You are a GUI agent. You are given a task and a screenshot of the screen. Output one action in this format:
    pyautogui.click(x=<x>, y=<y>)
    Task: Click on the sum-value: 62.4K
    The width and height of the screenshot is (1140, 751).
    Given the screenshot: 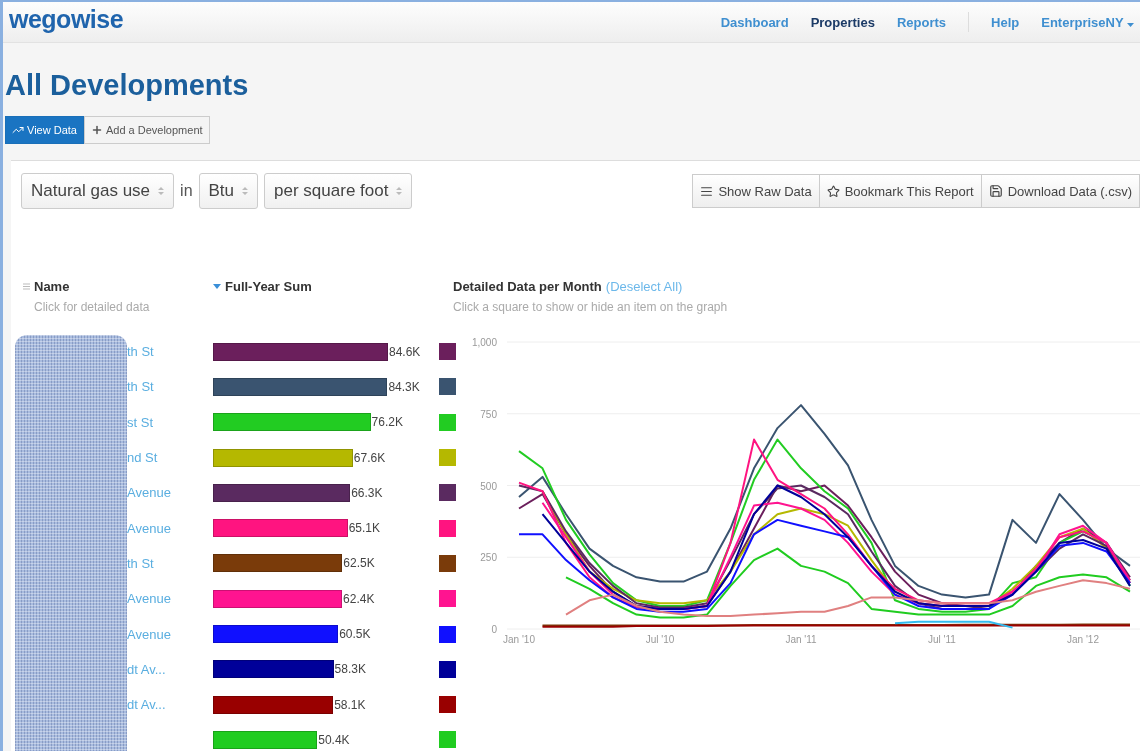 What is the action you would take?
    pyautogui.click(x=359, y=598)
    